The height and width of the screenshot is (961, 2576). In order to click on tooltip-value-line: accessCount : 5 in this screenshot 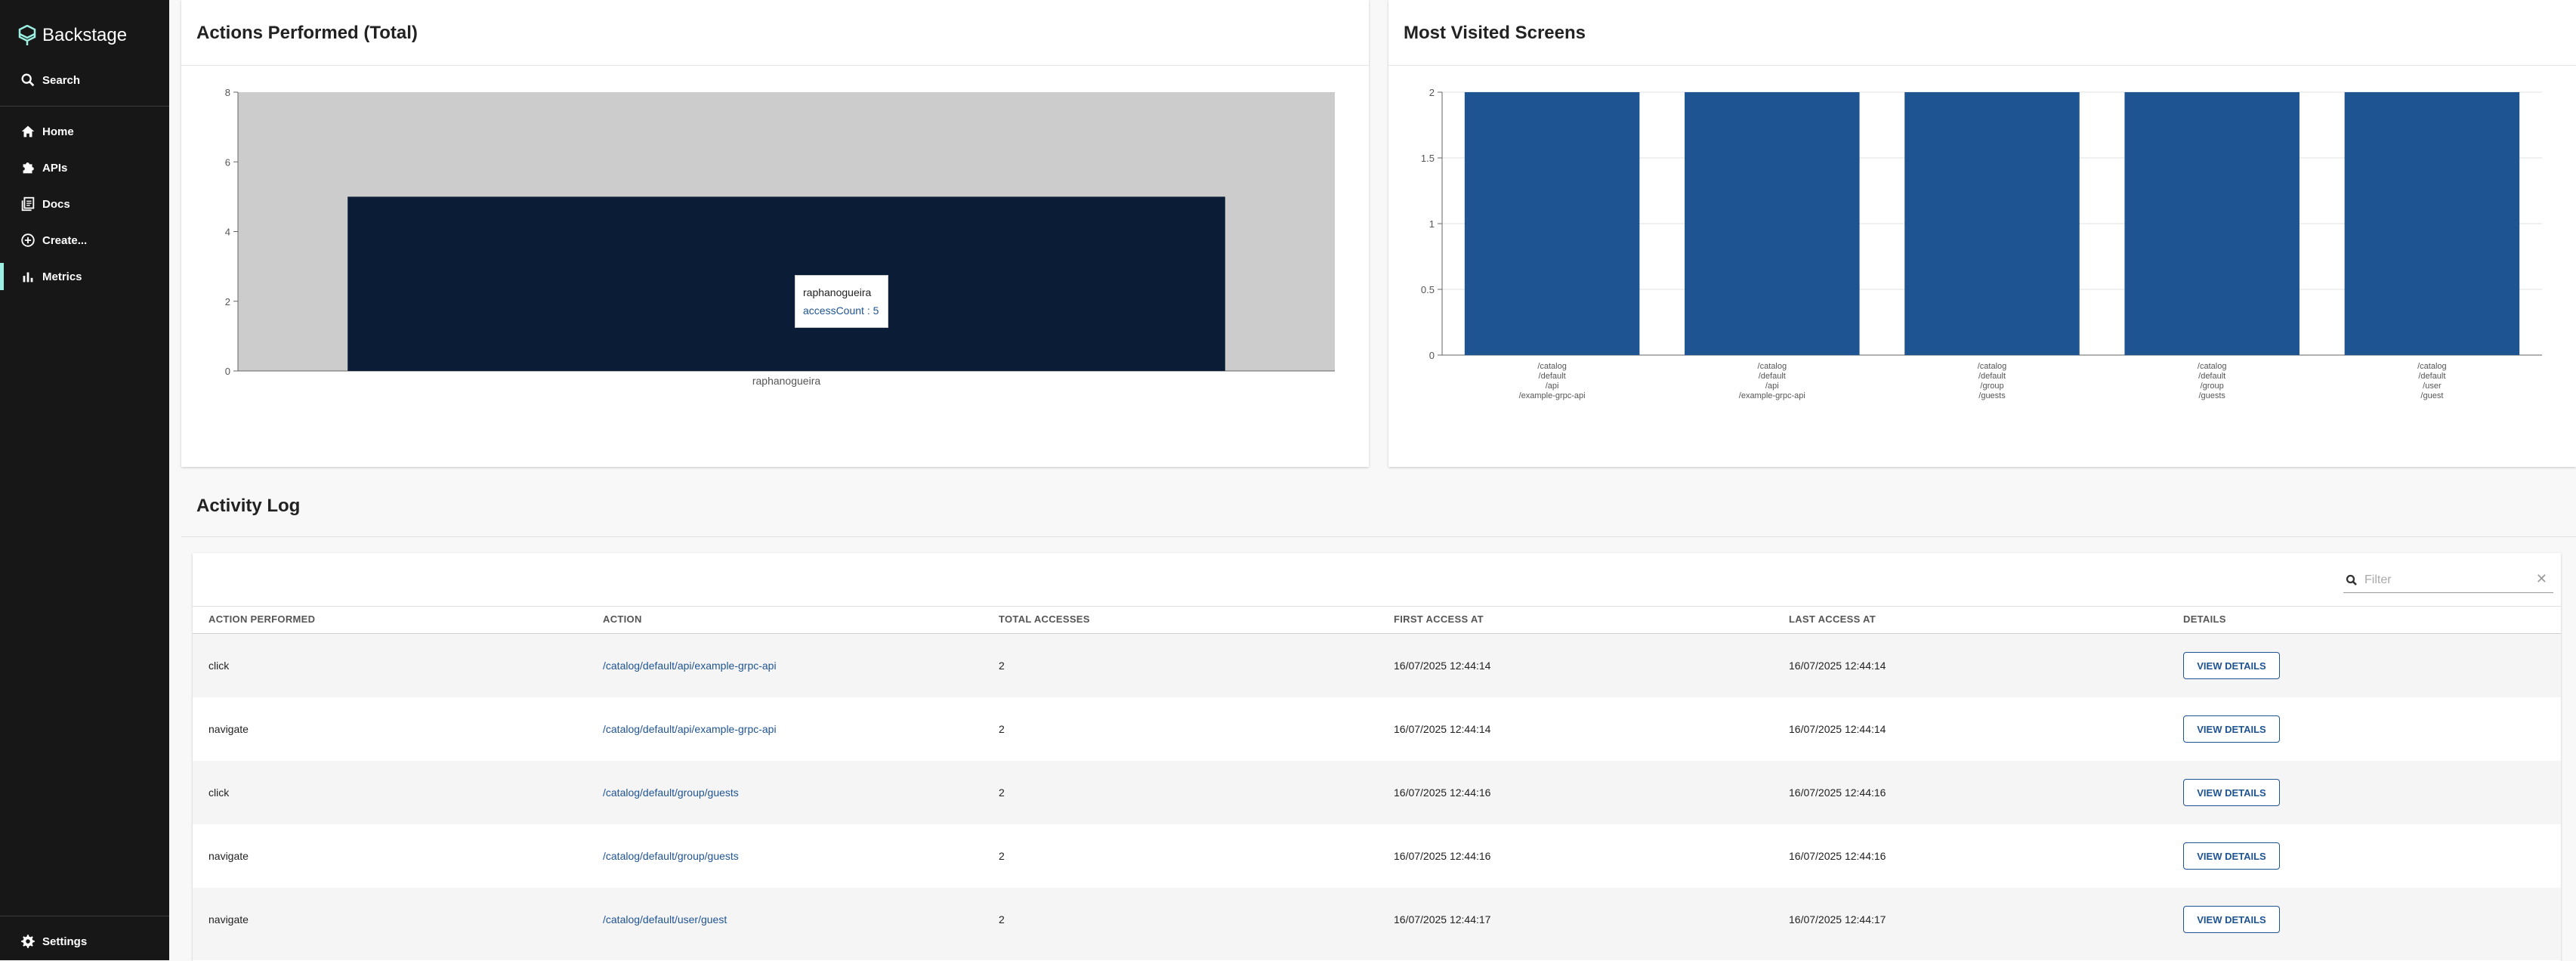, I will do `click(841, 310)`.